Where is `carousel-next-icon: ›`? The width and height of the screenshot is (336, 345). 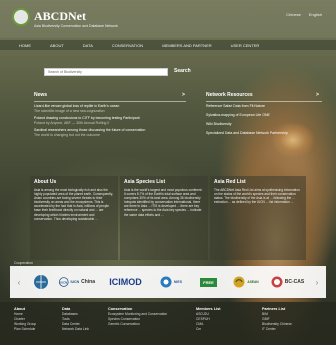
carousel-next-icon: › is located at coordinates (317, 282).